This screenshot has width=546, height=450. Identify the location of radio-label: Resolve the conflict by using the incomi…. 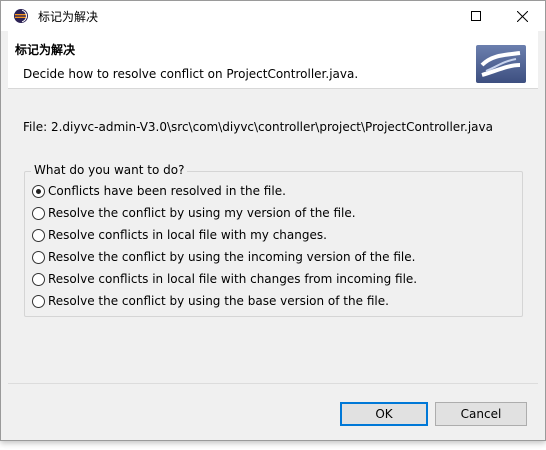
(232, 257).